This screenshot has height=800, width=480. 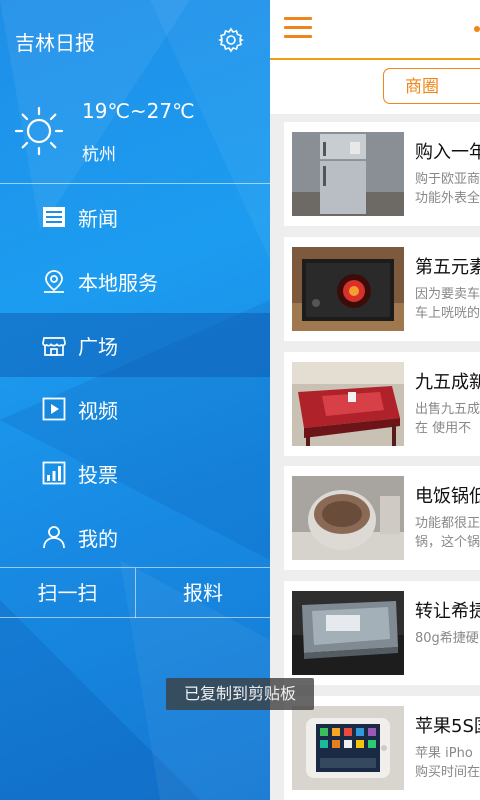 What do you see at coordinates (54, 281) in the screenshot?
I see `location-pin-icon` at bounding box center [54, 281].